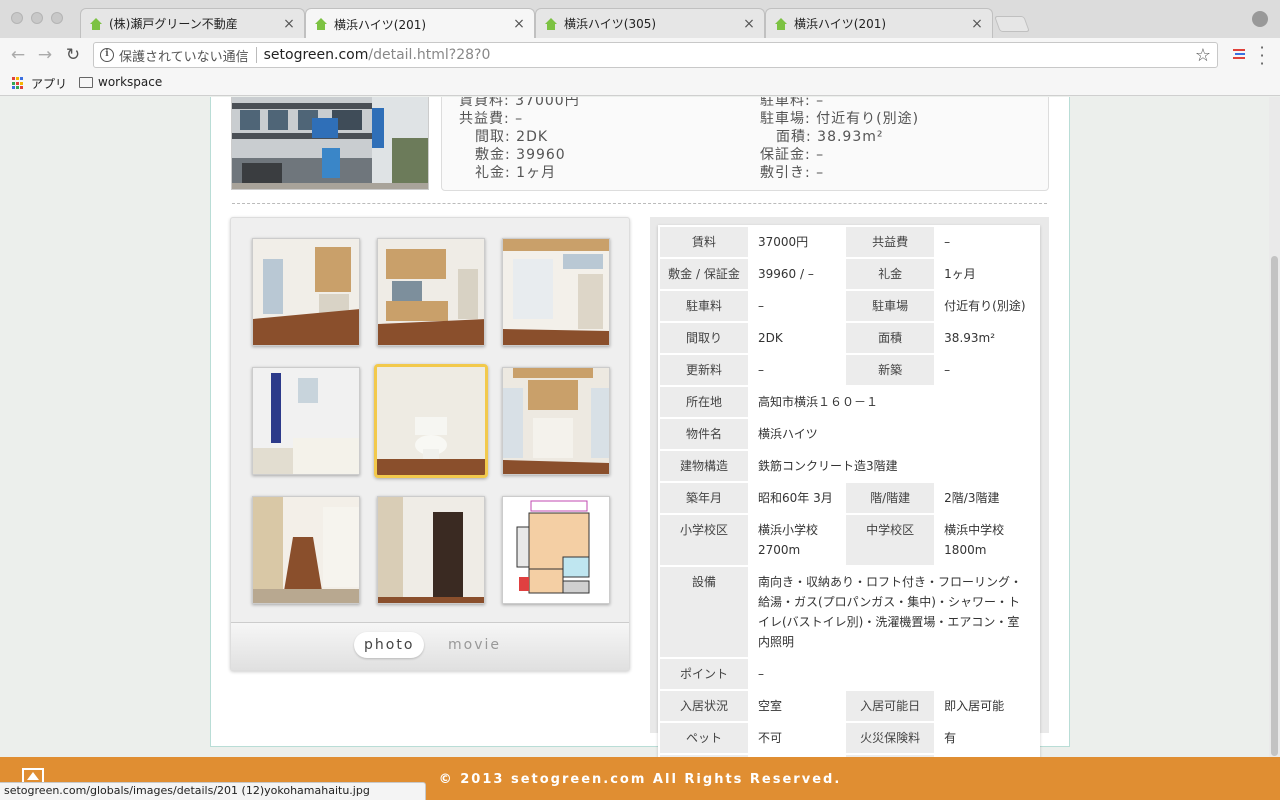 Image resolution: width=1280 pixels, height=800 pixels. What do you see at coordinates (532, 137) in the screenshot?
I see `summary-value: 2DK` at bounding box center [532, 137].